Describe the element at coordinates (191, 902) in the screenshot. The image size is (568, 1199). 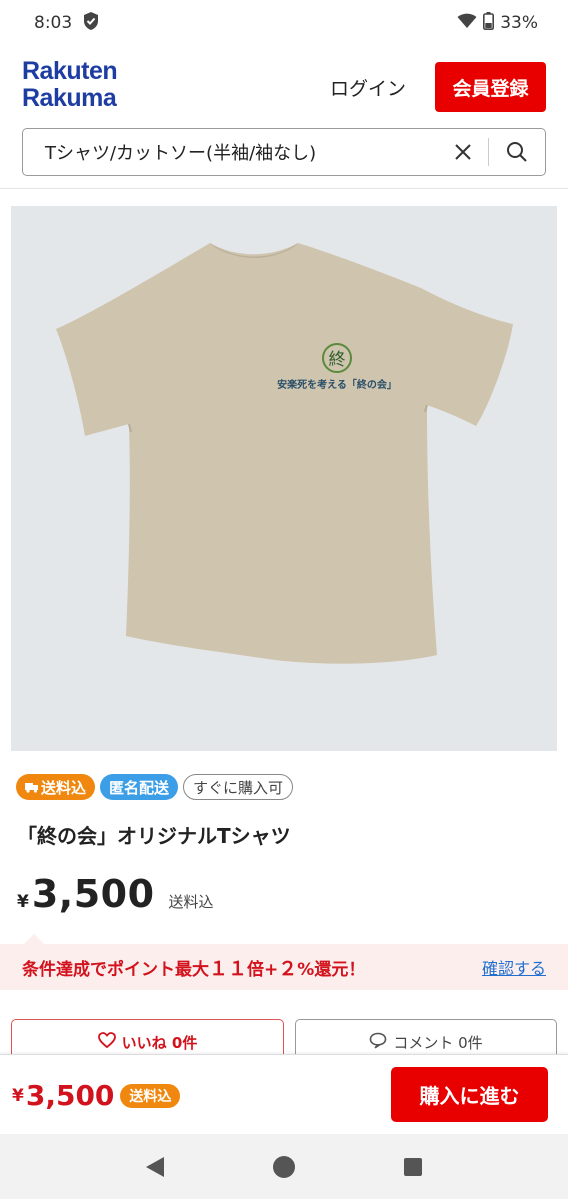
I see `price-shipping-note: 送料込` at that location.